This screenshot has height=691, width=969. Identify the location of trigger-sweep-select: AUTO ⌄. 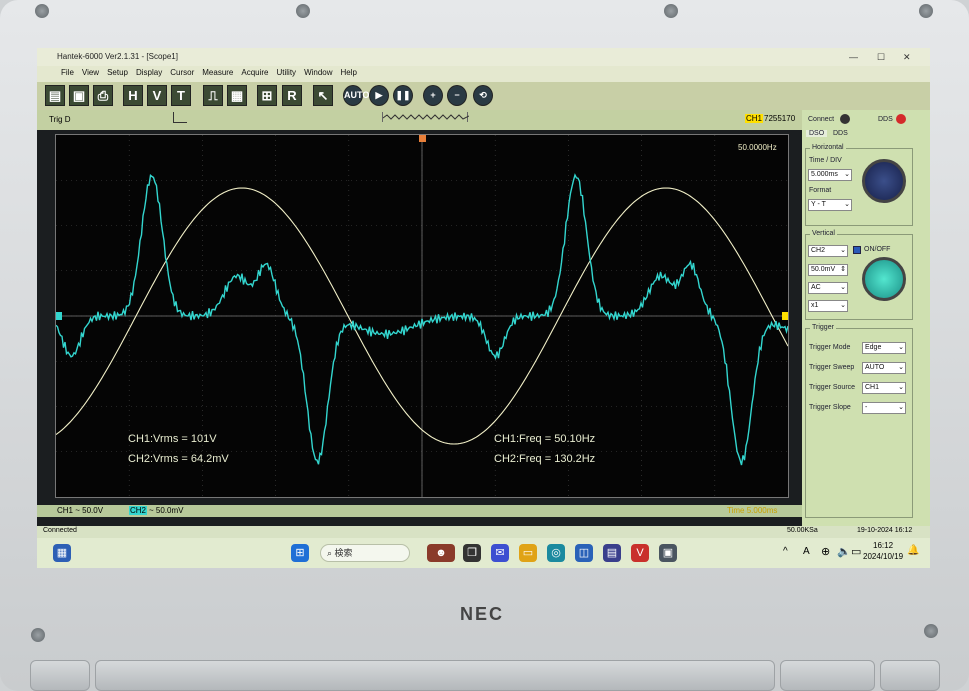
(884, 368).